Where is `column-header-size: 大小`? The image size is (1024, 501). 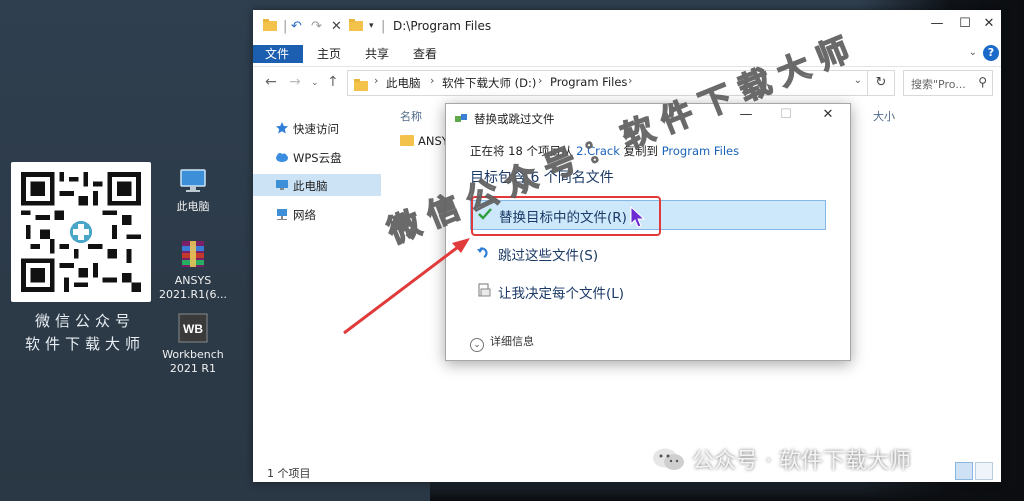
column-header-size: 大小 is located at coordinates (884, 116).